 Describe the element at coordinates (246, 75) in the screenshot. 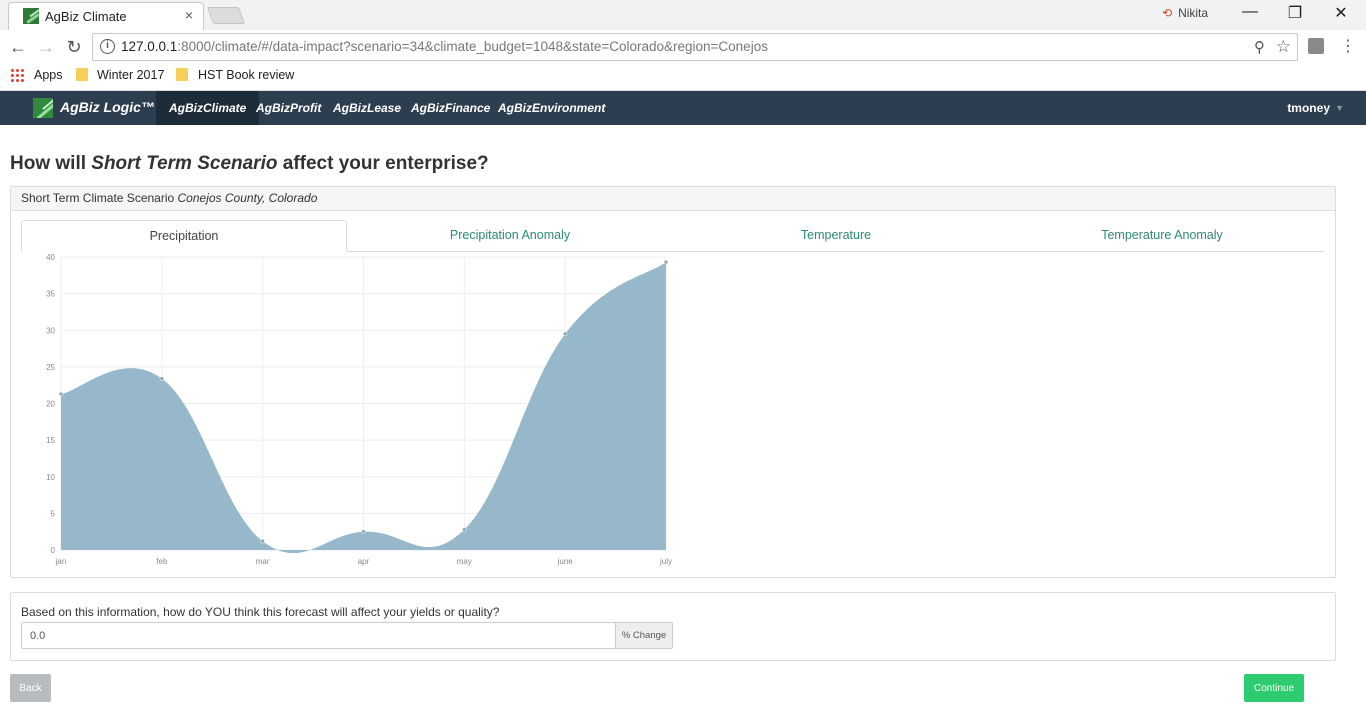

I see `bookmark-hst-book-review: HST Book review` at that location.